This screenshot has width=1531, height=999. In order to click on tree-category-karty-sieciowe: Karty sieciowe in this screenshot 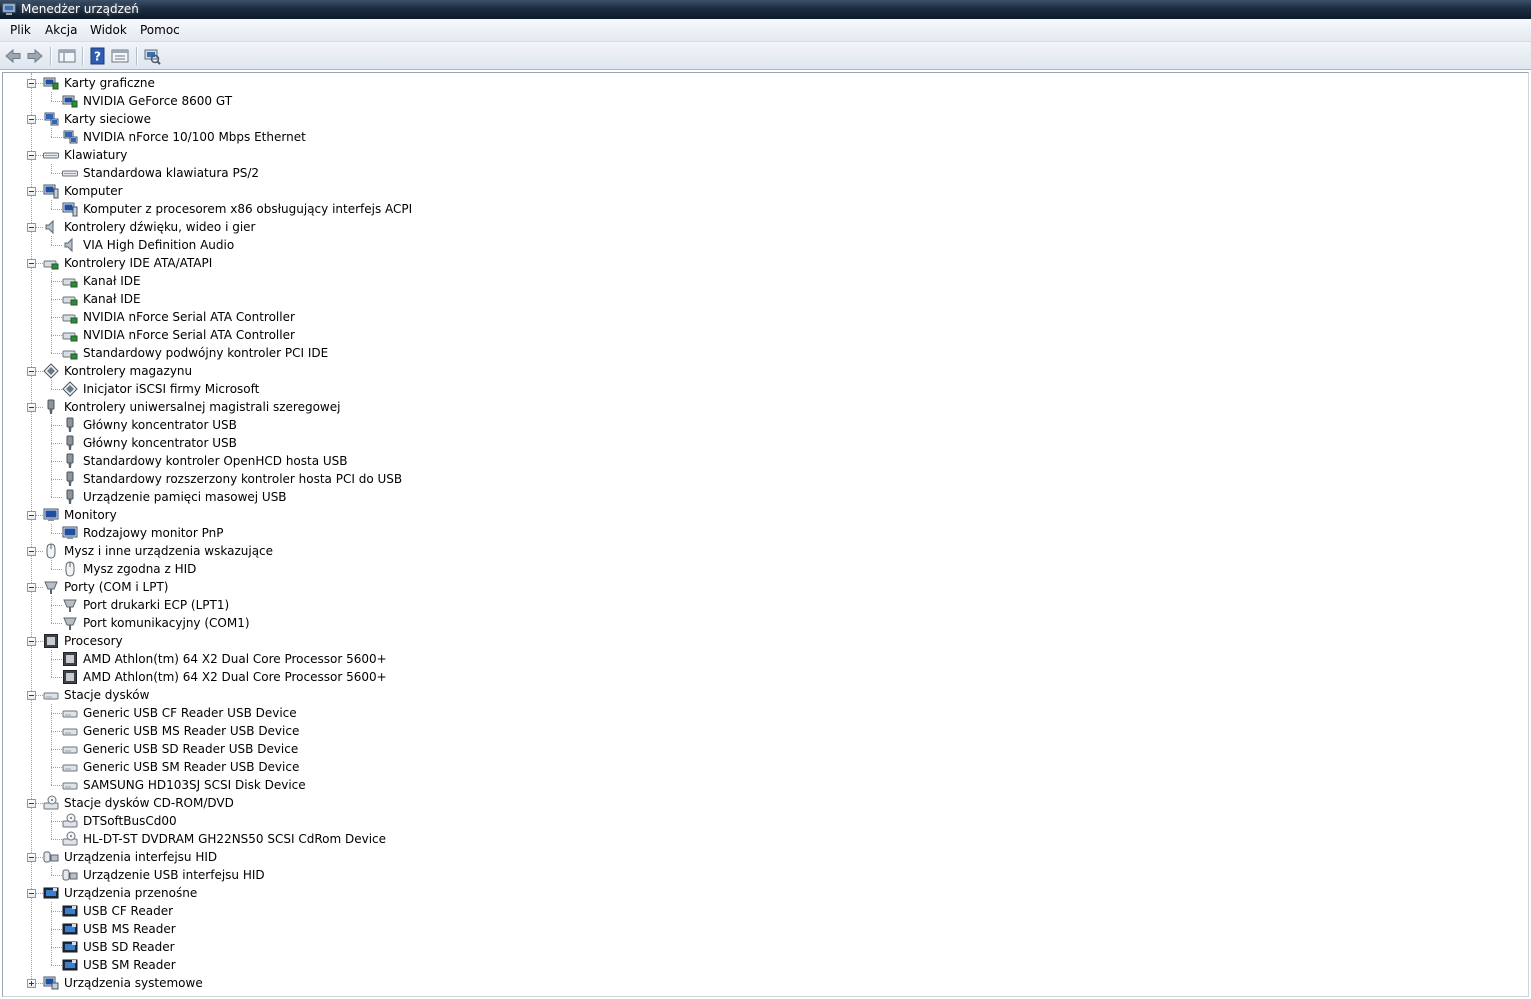, I will do `click(753, 119)`.